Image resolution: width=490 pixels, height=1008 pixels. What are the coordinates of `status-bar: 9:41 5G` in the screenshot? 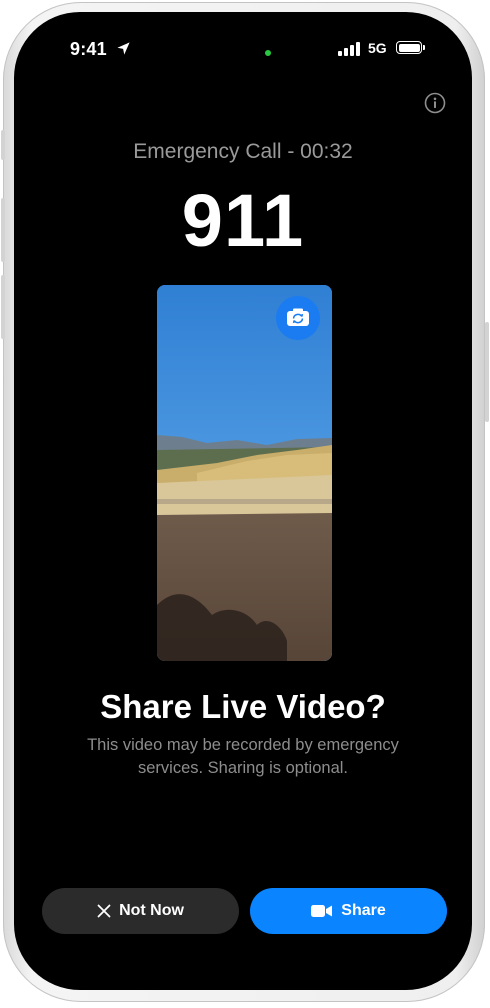 It's located at (243, 42).